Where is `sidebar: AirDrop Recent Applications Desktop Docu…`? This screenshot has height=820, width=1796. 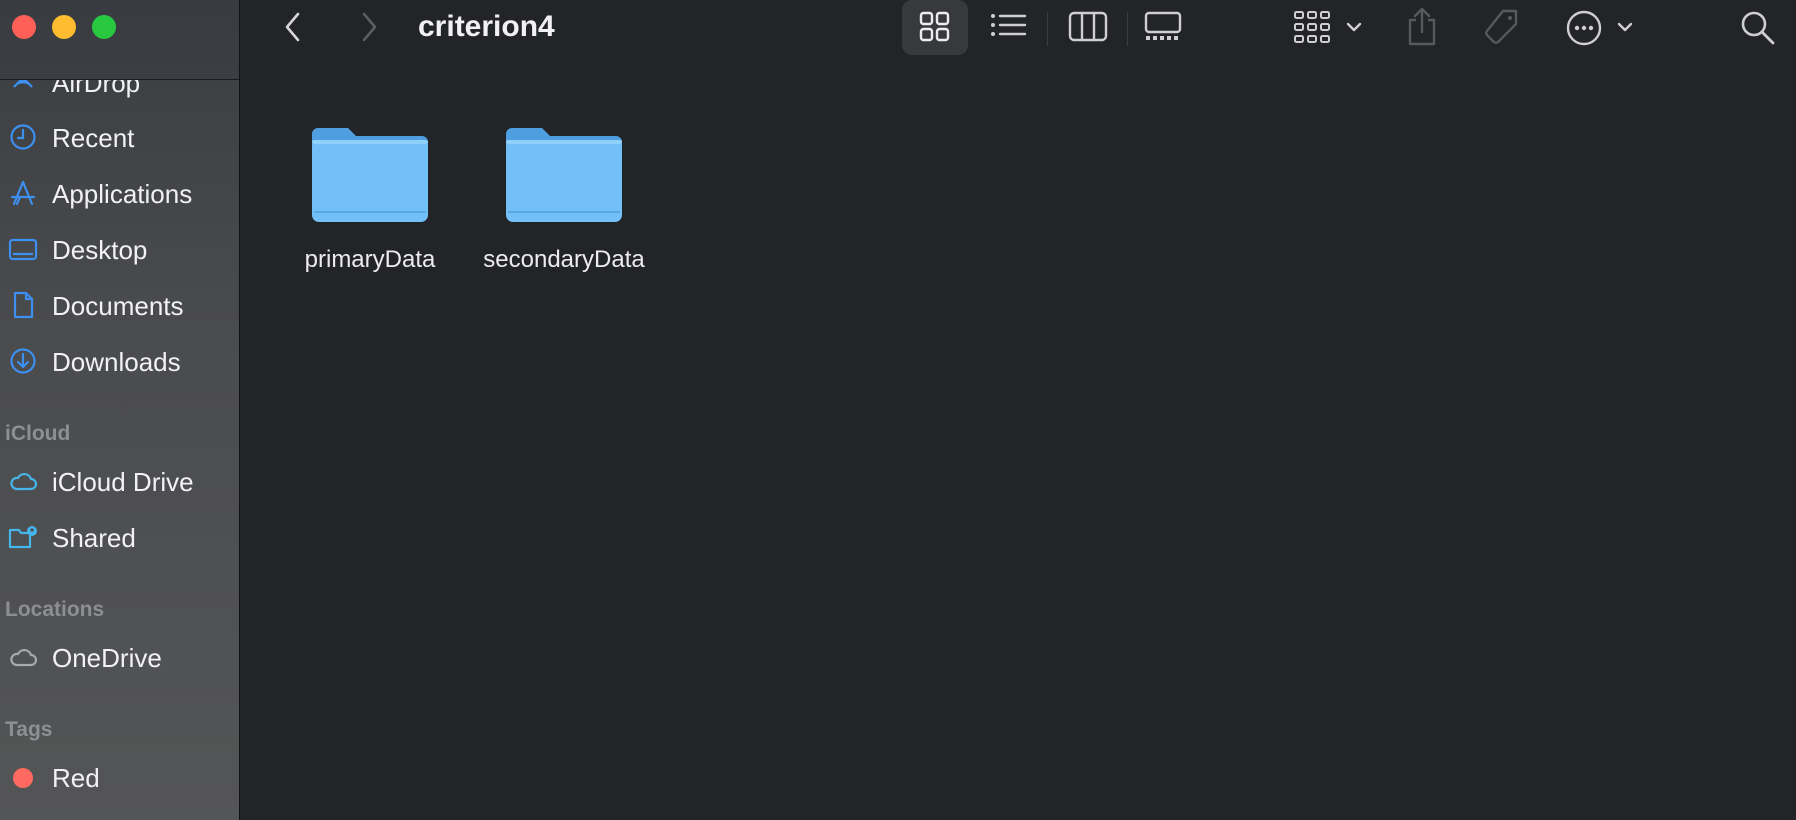
sidebar: AirDrop Recent Applications Desktop Docu… is located at coordinates (120, 410).